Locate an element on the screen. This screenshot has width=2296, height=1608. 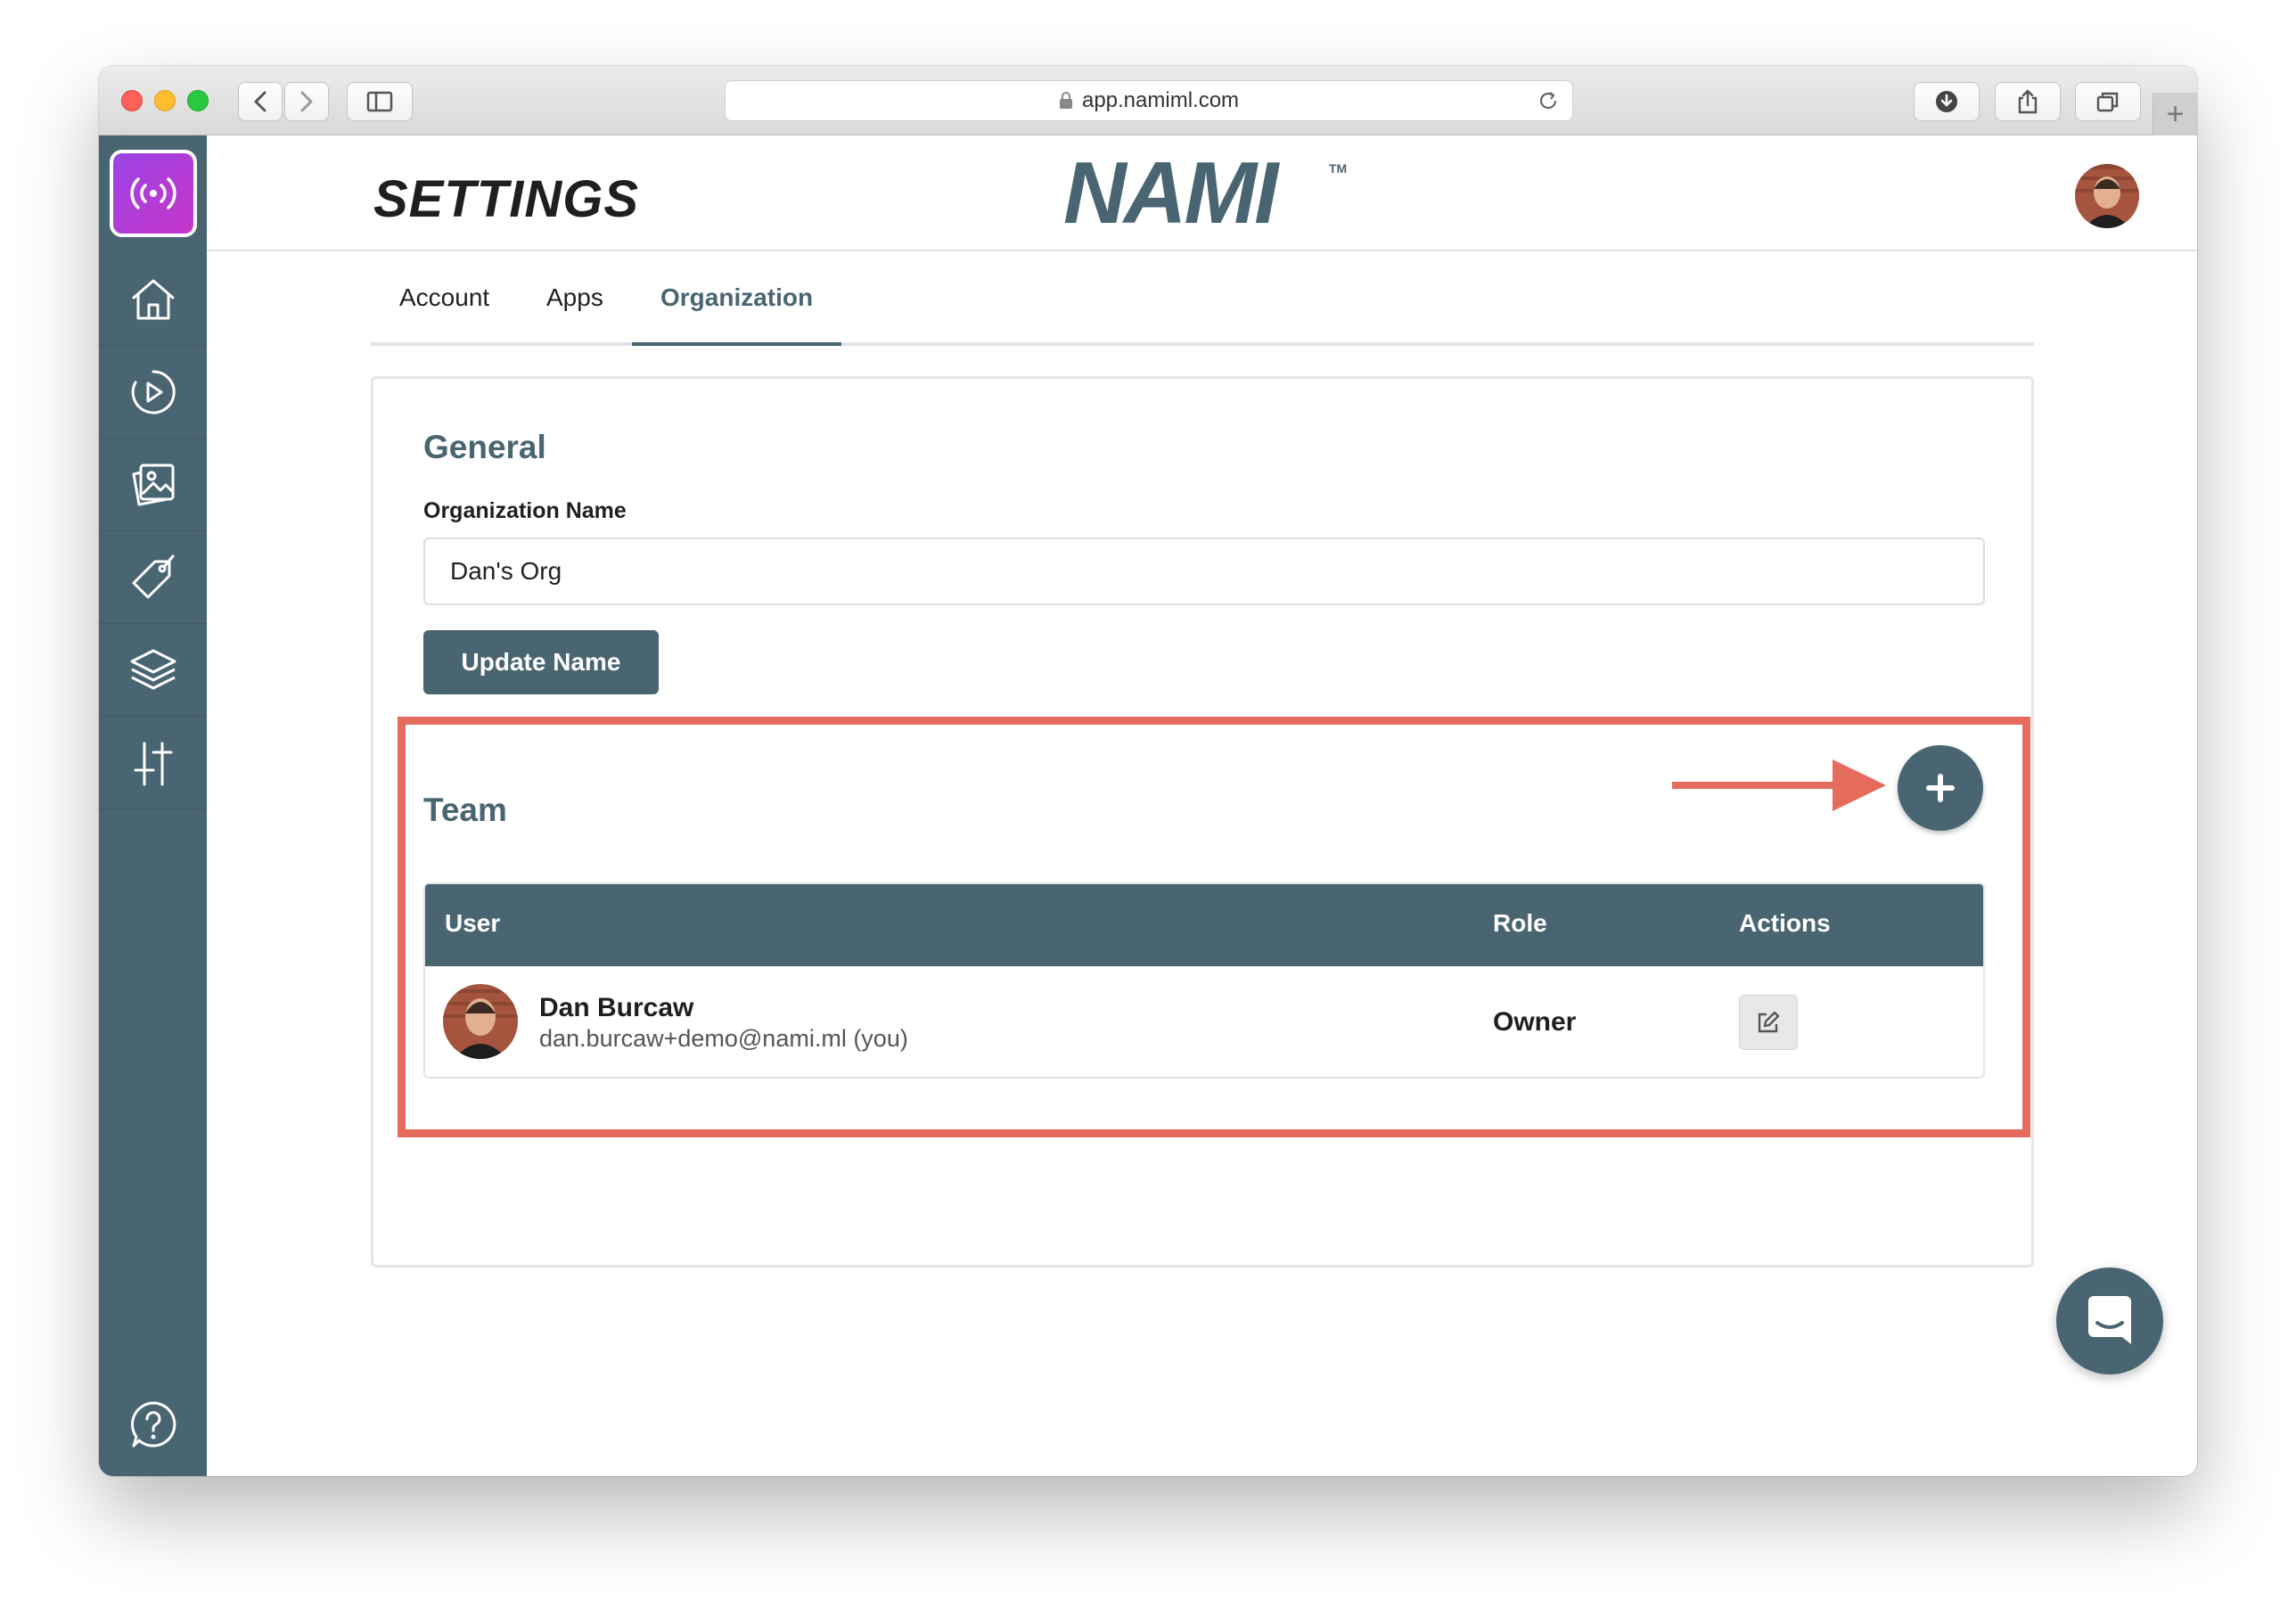
layers-icon is located at coordinates (153, 669).